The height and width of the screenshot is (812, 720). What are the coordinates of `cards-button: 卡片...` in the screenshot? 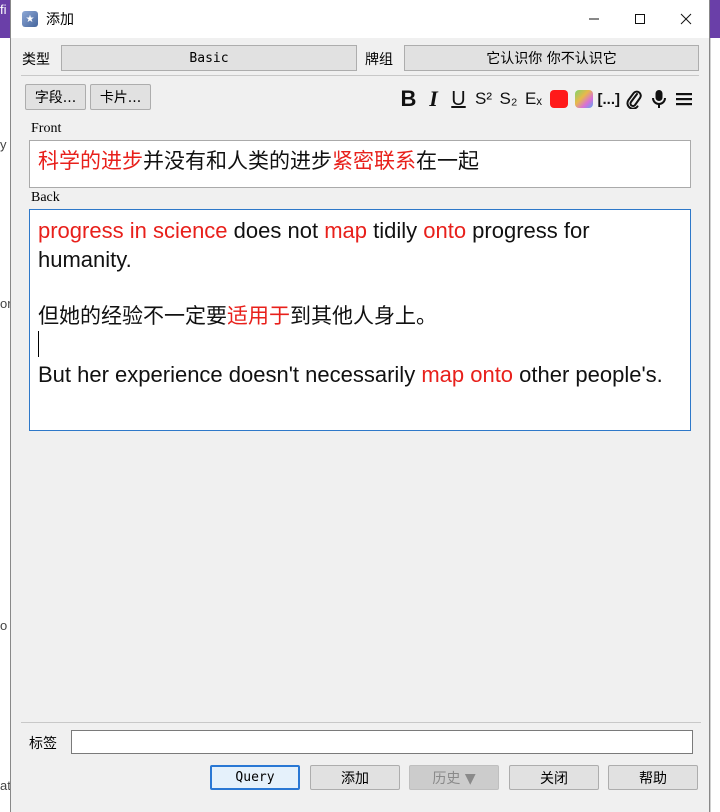 It's located at (120, 97).